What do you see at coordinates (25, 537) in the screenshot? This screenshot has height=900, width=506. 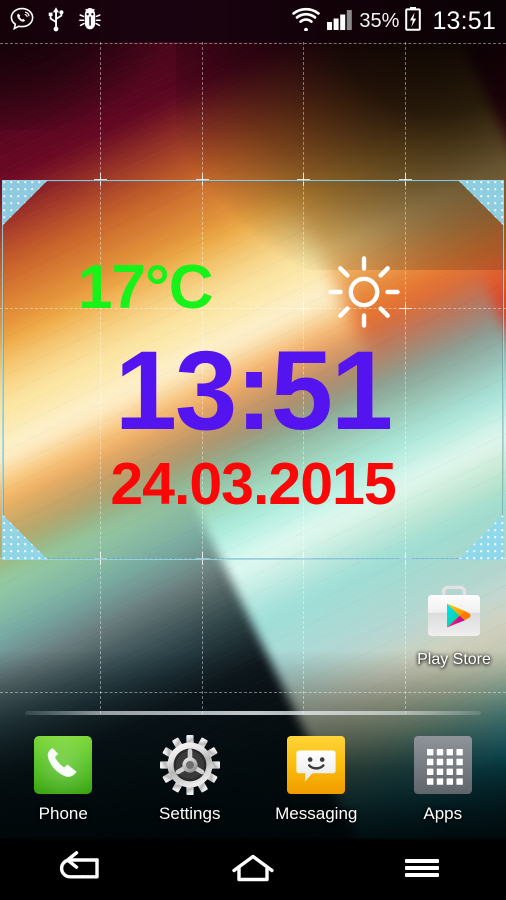 I see `widget-resize-handle-bottom-left` at bounding box center [25, 537].